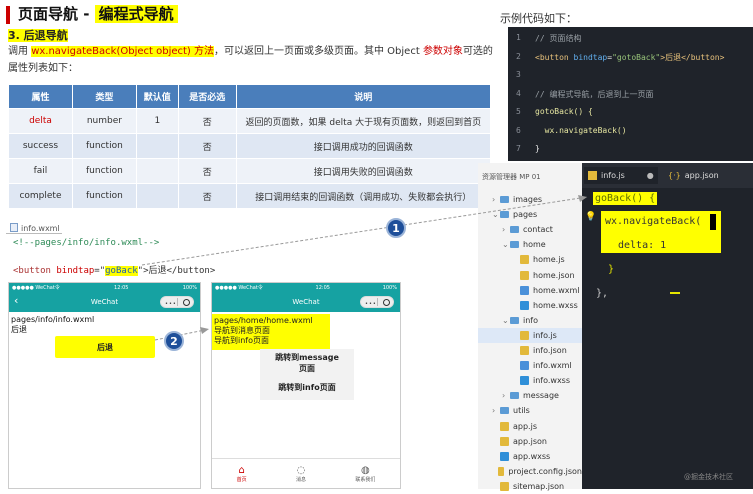  I want to click on arrow-to-code, so click(364, 231).